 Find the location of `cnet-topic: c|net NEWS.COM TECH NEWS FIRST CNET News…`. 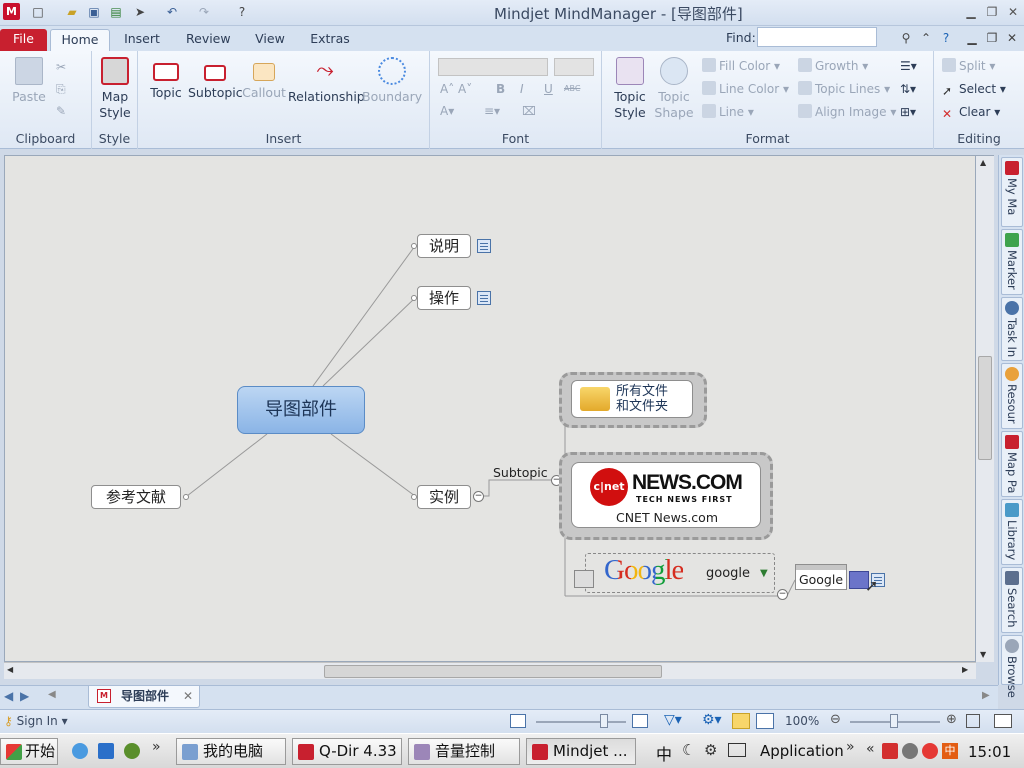

cnet-topic: c|net NEWS.COM TECH NEWS FIRST CNET News… is located at coordinates (666, 495).